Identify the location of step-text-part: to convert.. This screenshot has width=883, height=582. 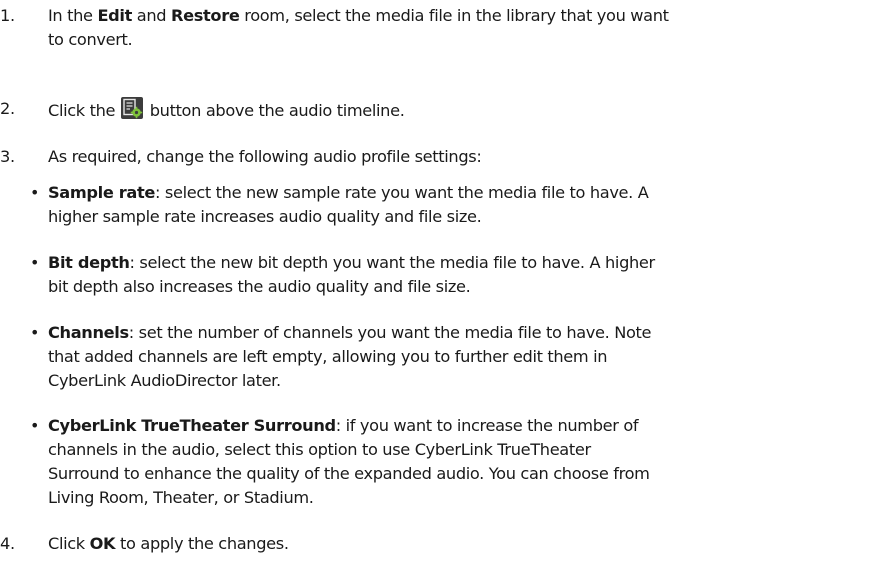
(90, 39).